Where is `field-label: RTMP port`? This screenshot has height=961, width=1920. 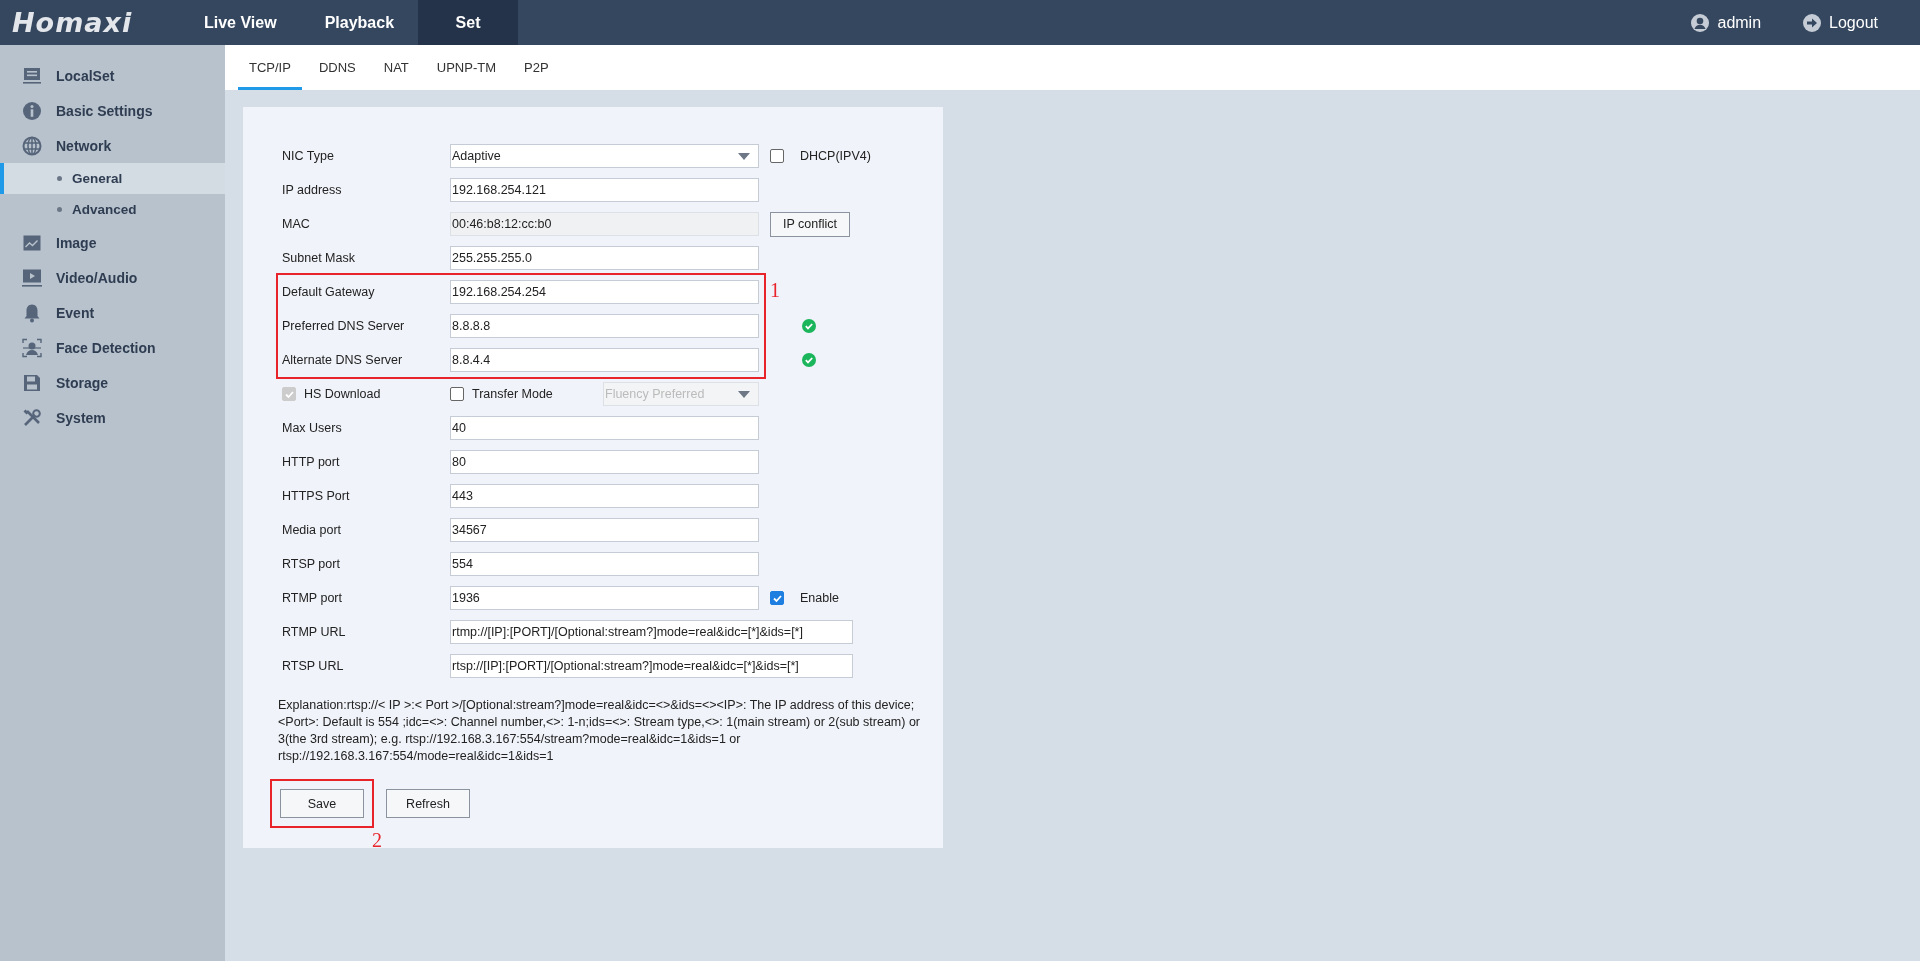 field-label: RTMP port is located at coordinates (312, 598).